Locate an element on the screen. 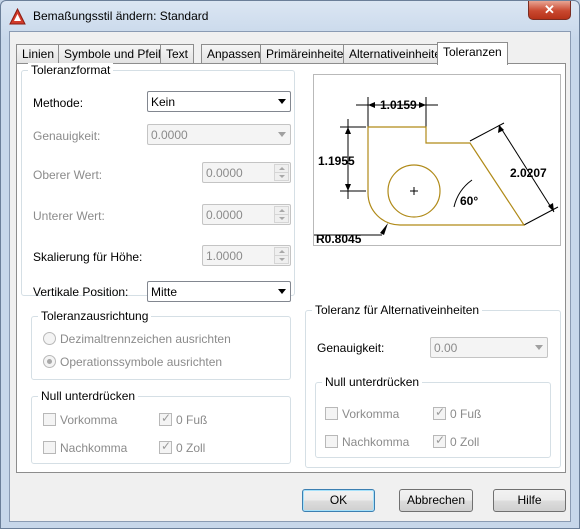 The width and height of the screenshot is (580, 529). methode-value: Kein is located at coordinates (163, 102).